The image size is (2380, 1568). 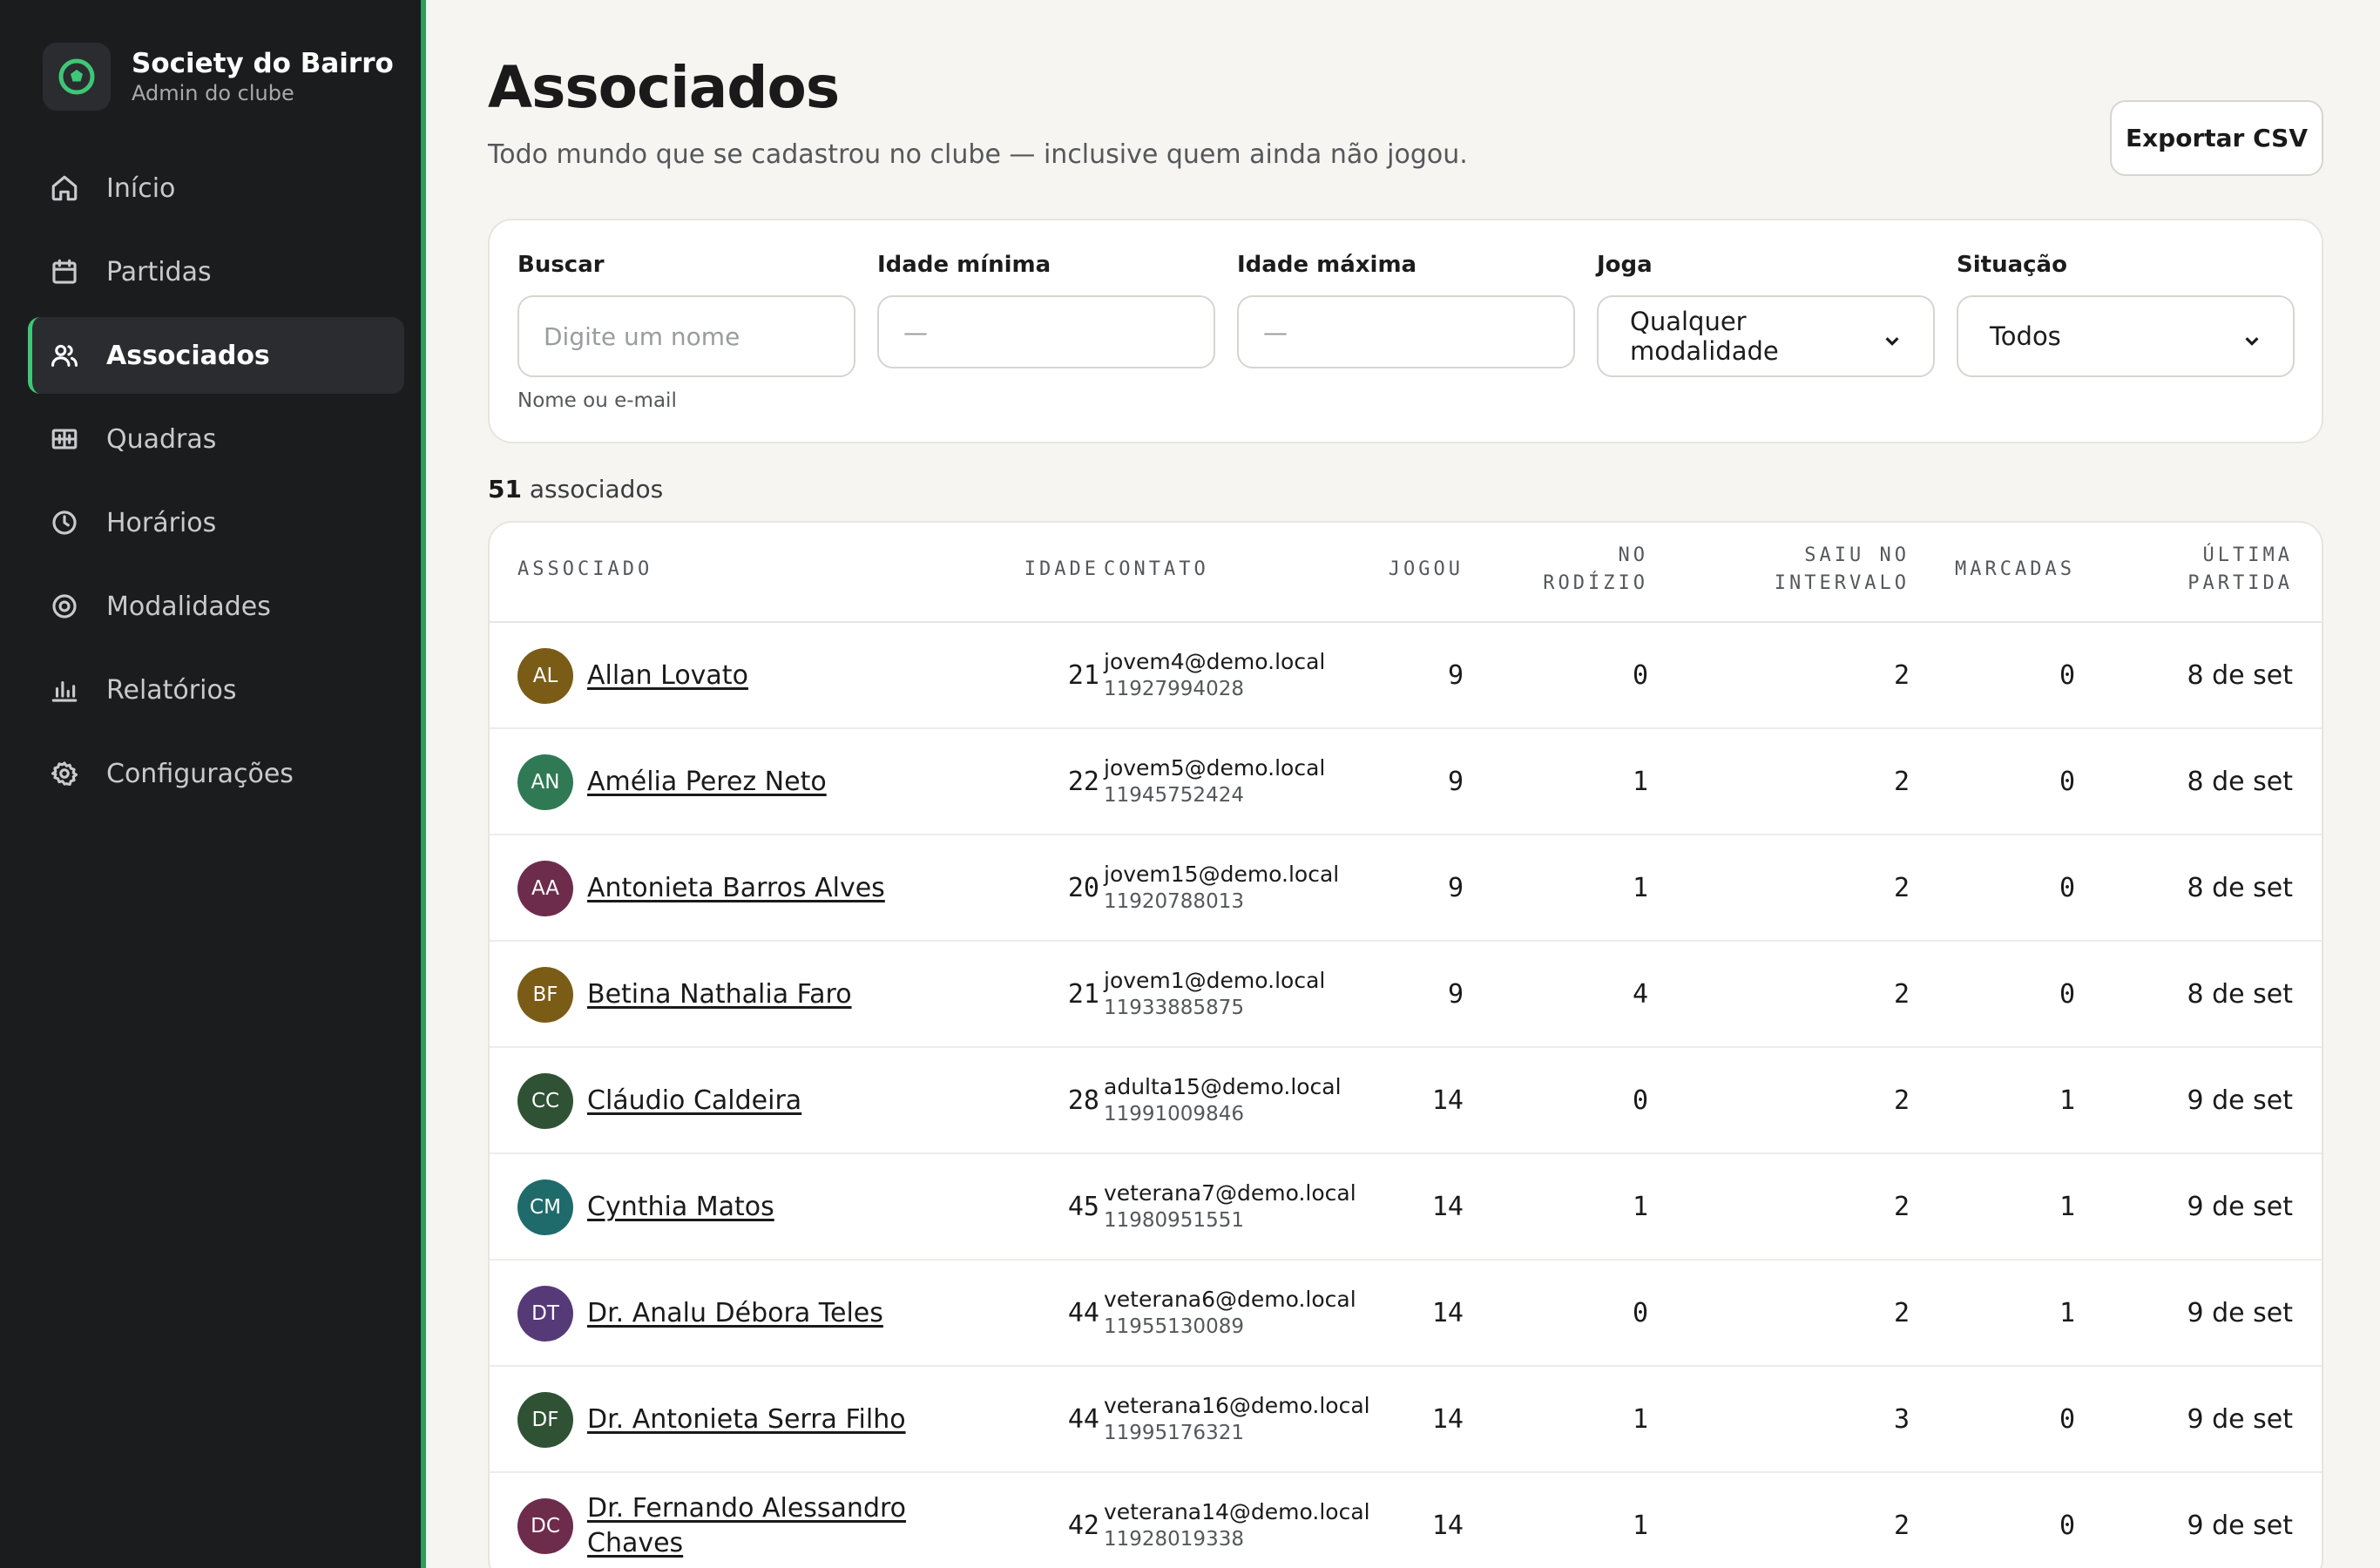 What do you see at coordinates (1215, 662) in the screenshot?
I see `email-cell: jovem4@demo.local` at bounding box center [1215, 662].